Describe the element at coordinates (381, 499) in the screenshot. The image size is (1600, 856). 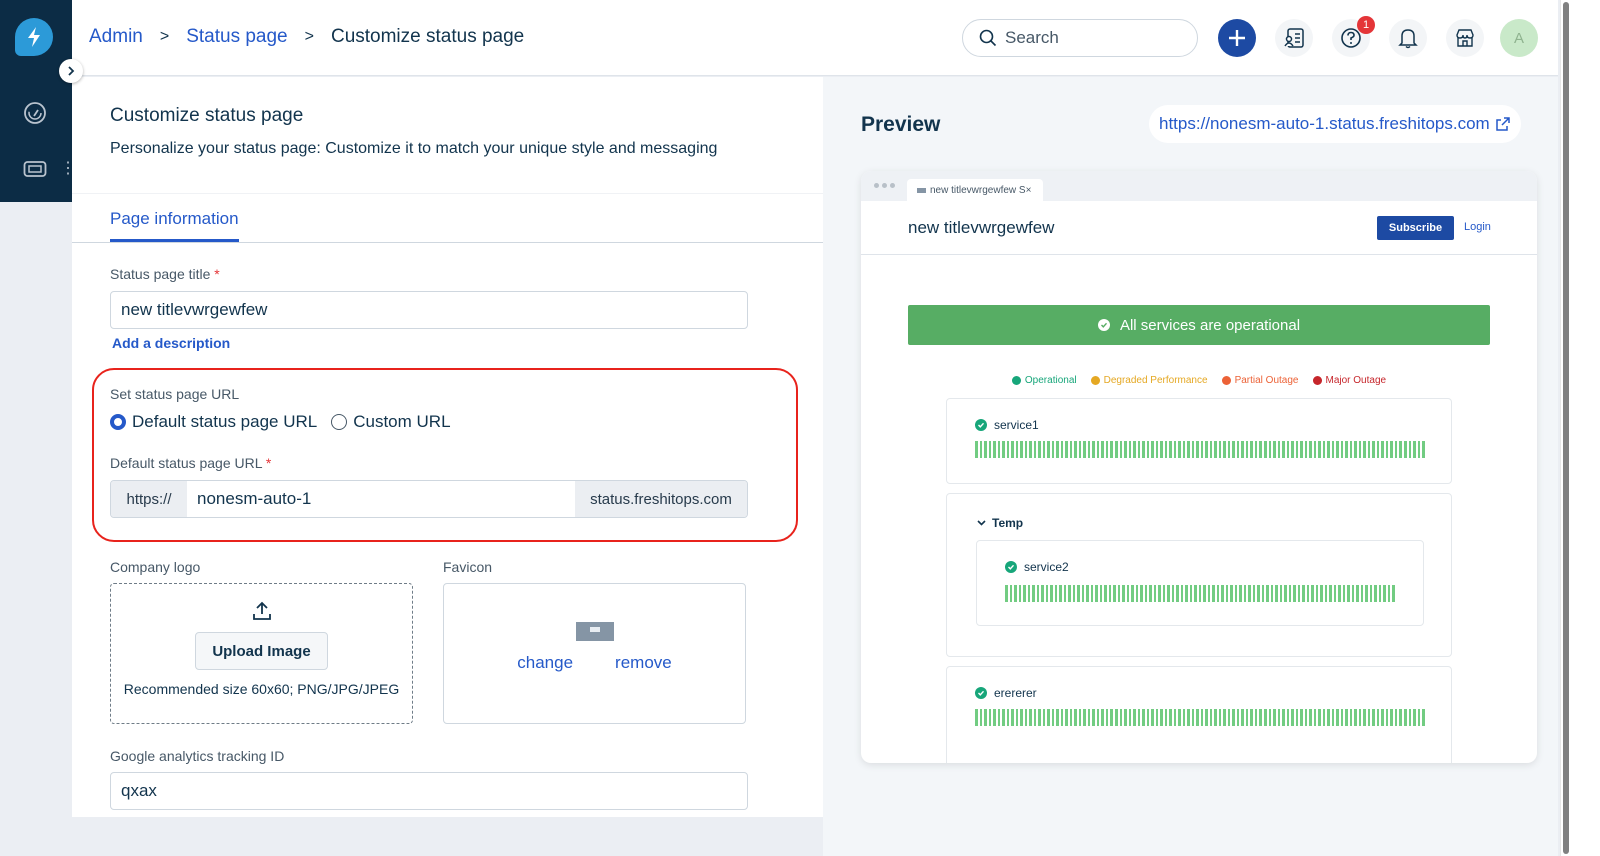
I see `subdomain-input: nonesm-auto-1` at that location.